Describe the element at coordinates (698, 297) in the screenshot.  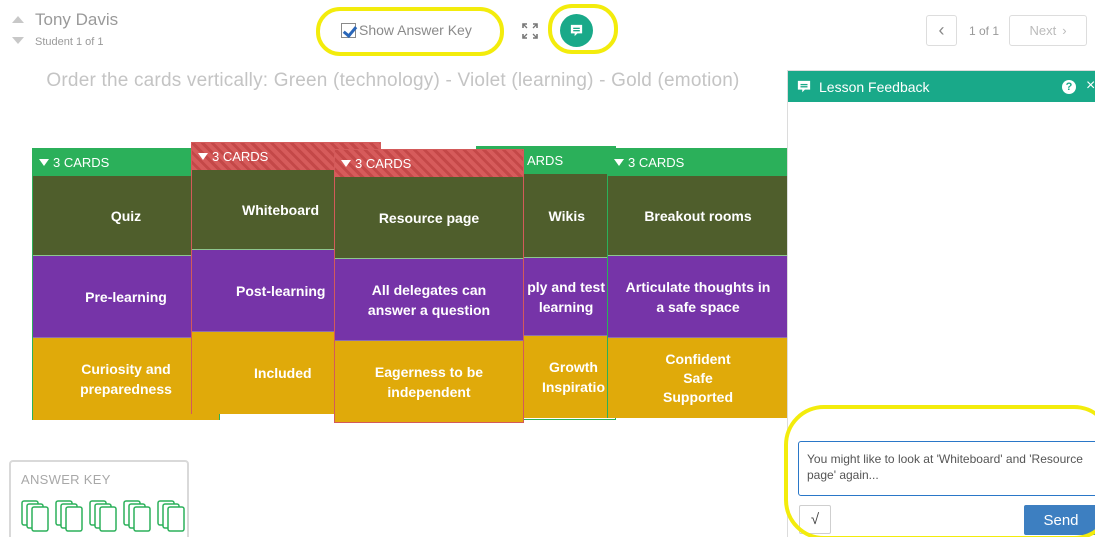
I see `card-learning: Articulate thoughts in a safe space` at that location.